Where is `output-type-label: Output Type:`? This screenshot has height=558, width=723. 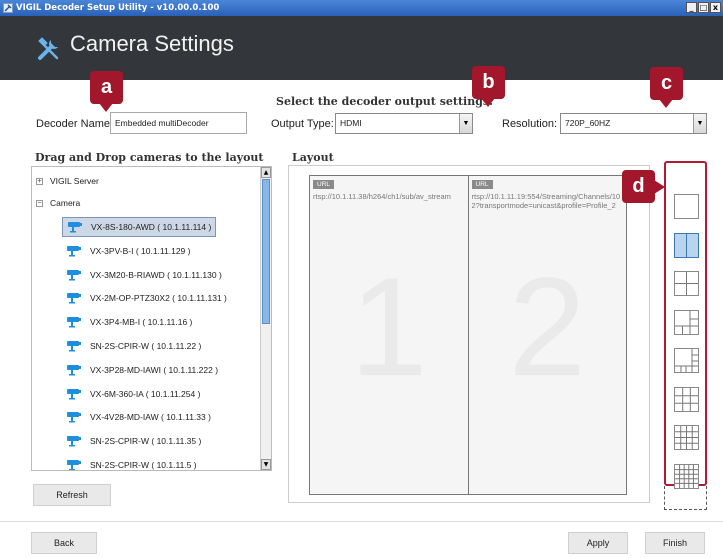
output-type-label: Output Type: is located at coordinates (302, 124).